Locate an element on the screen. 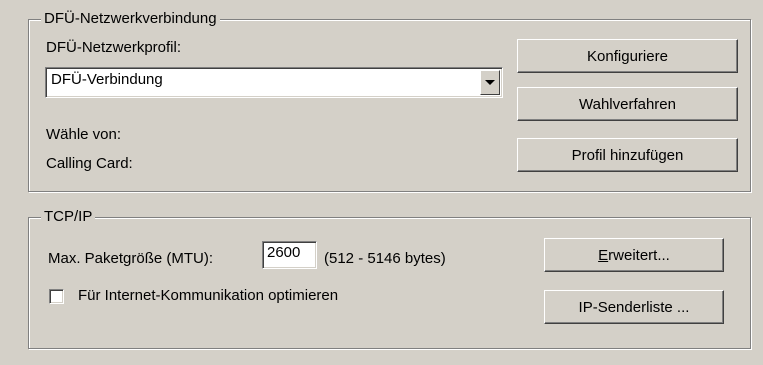 This screenshot has width=763, height=365. configure-button: Konfiguriere is located at coordinates (627, 56).